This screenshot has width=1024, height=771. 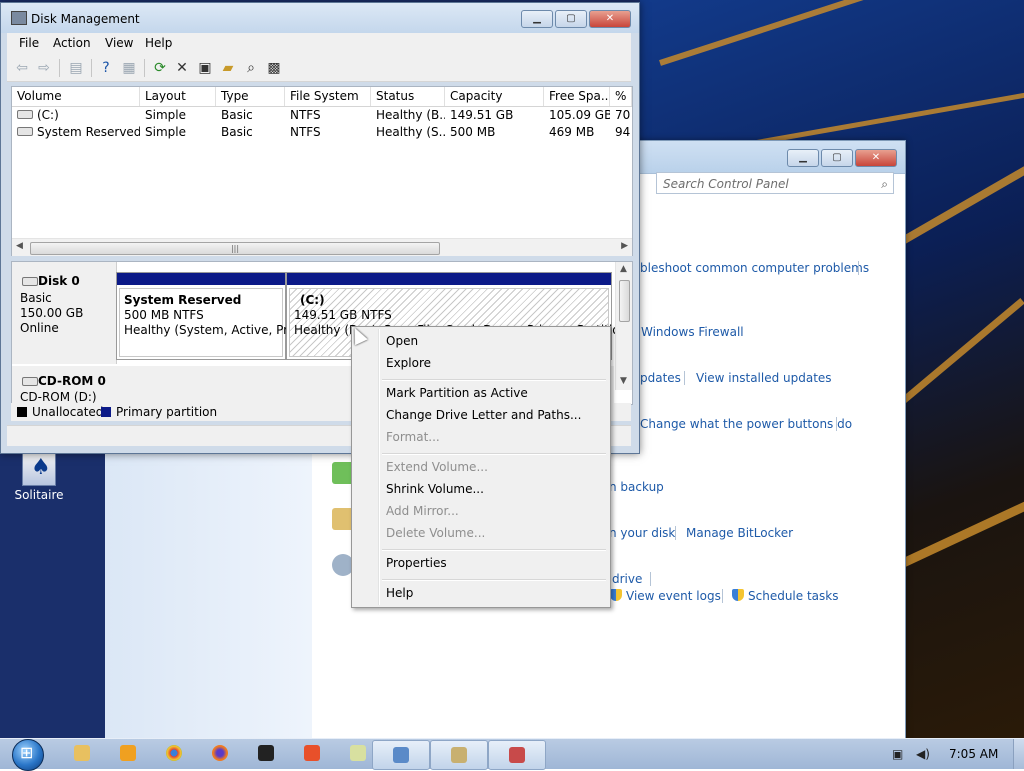 What do you see at coordinates (205, 68) in the screenshot?
I see `properties-icon: ▣` at bounding box center [205, 68].